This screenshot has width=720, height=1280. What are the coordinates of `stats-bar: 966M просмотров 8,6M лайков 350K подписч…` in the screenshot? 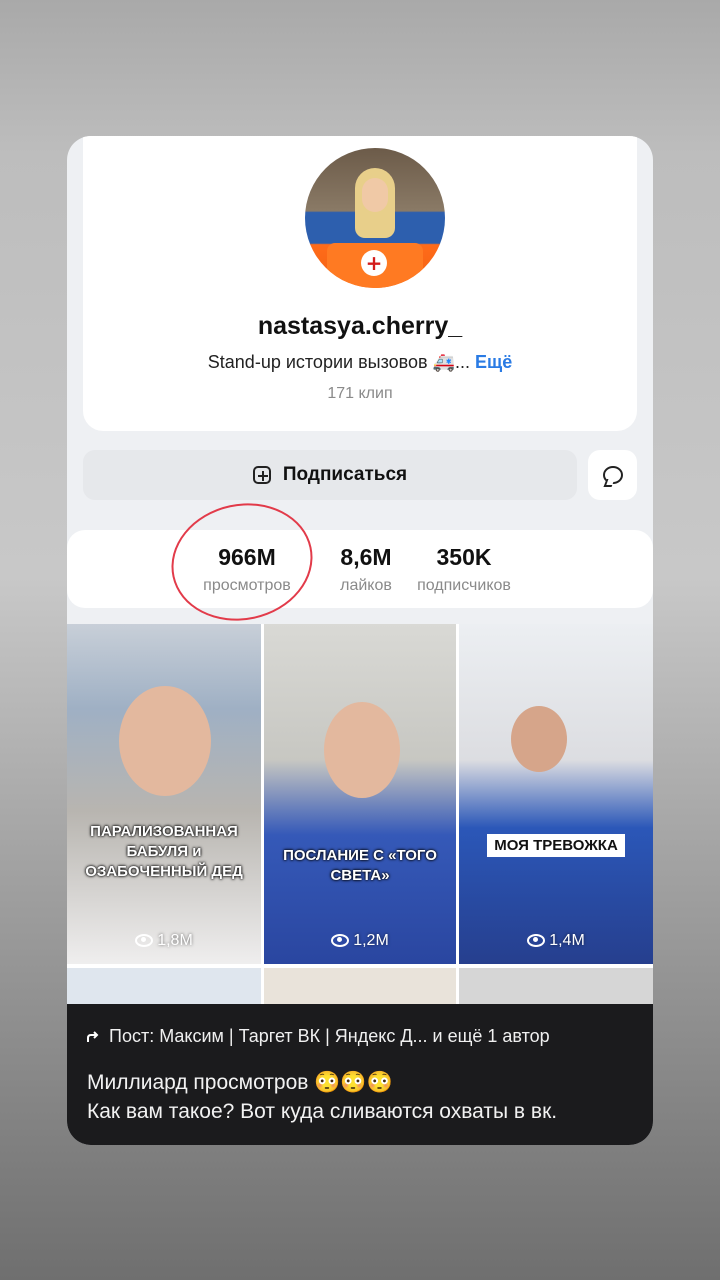 It's located at (360, 569).